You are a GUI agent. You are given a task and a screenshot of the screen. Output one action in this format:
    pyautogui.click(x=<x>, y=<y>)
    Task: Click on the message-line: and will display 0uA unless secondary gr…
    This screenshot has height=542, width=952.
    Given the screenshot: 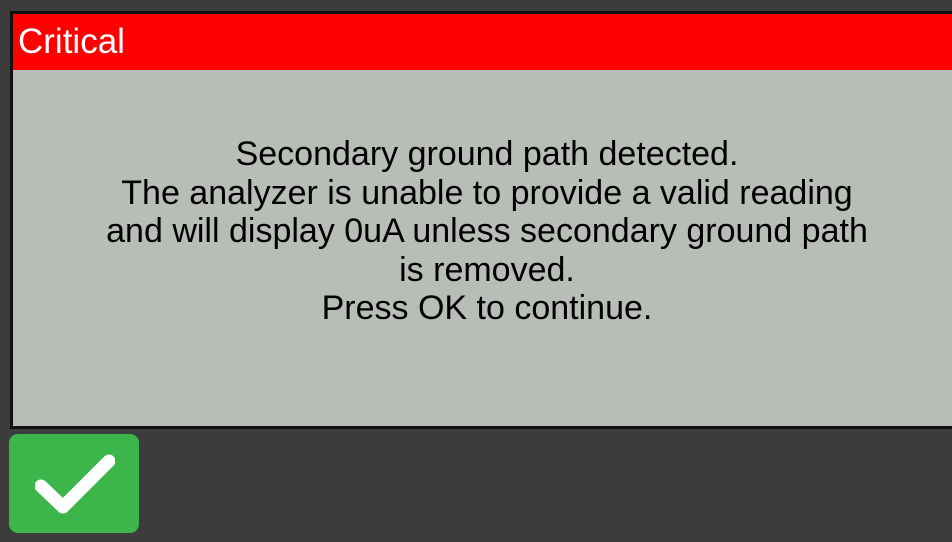 What is the action you would take?
    pyautogui.click(x=487, y=231)
    